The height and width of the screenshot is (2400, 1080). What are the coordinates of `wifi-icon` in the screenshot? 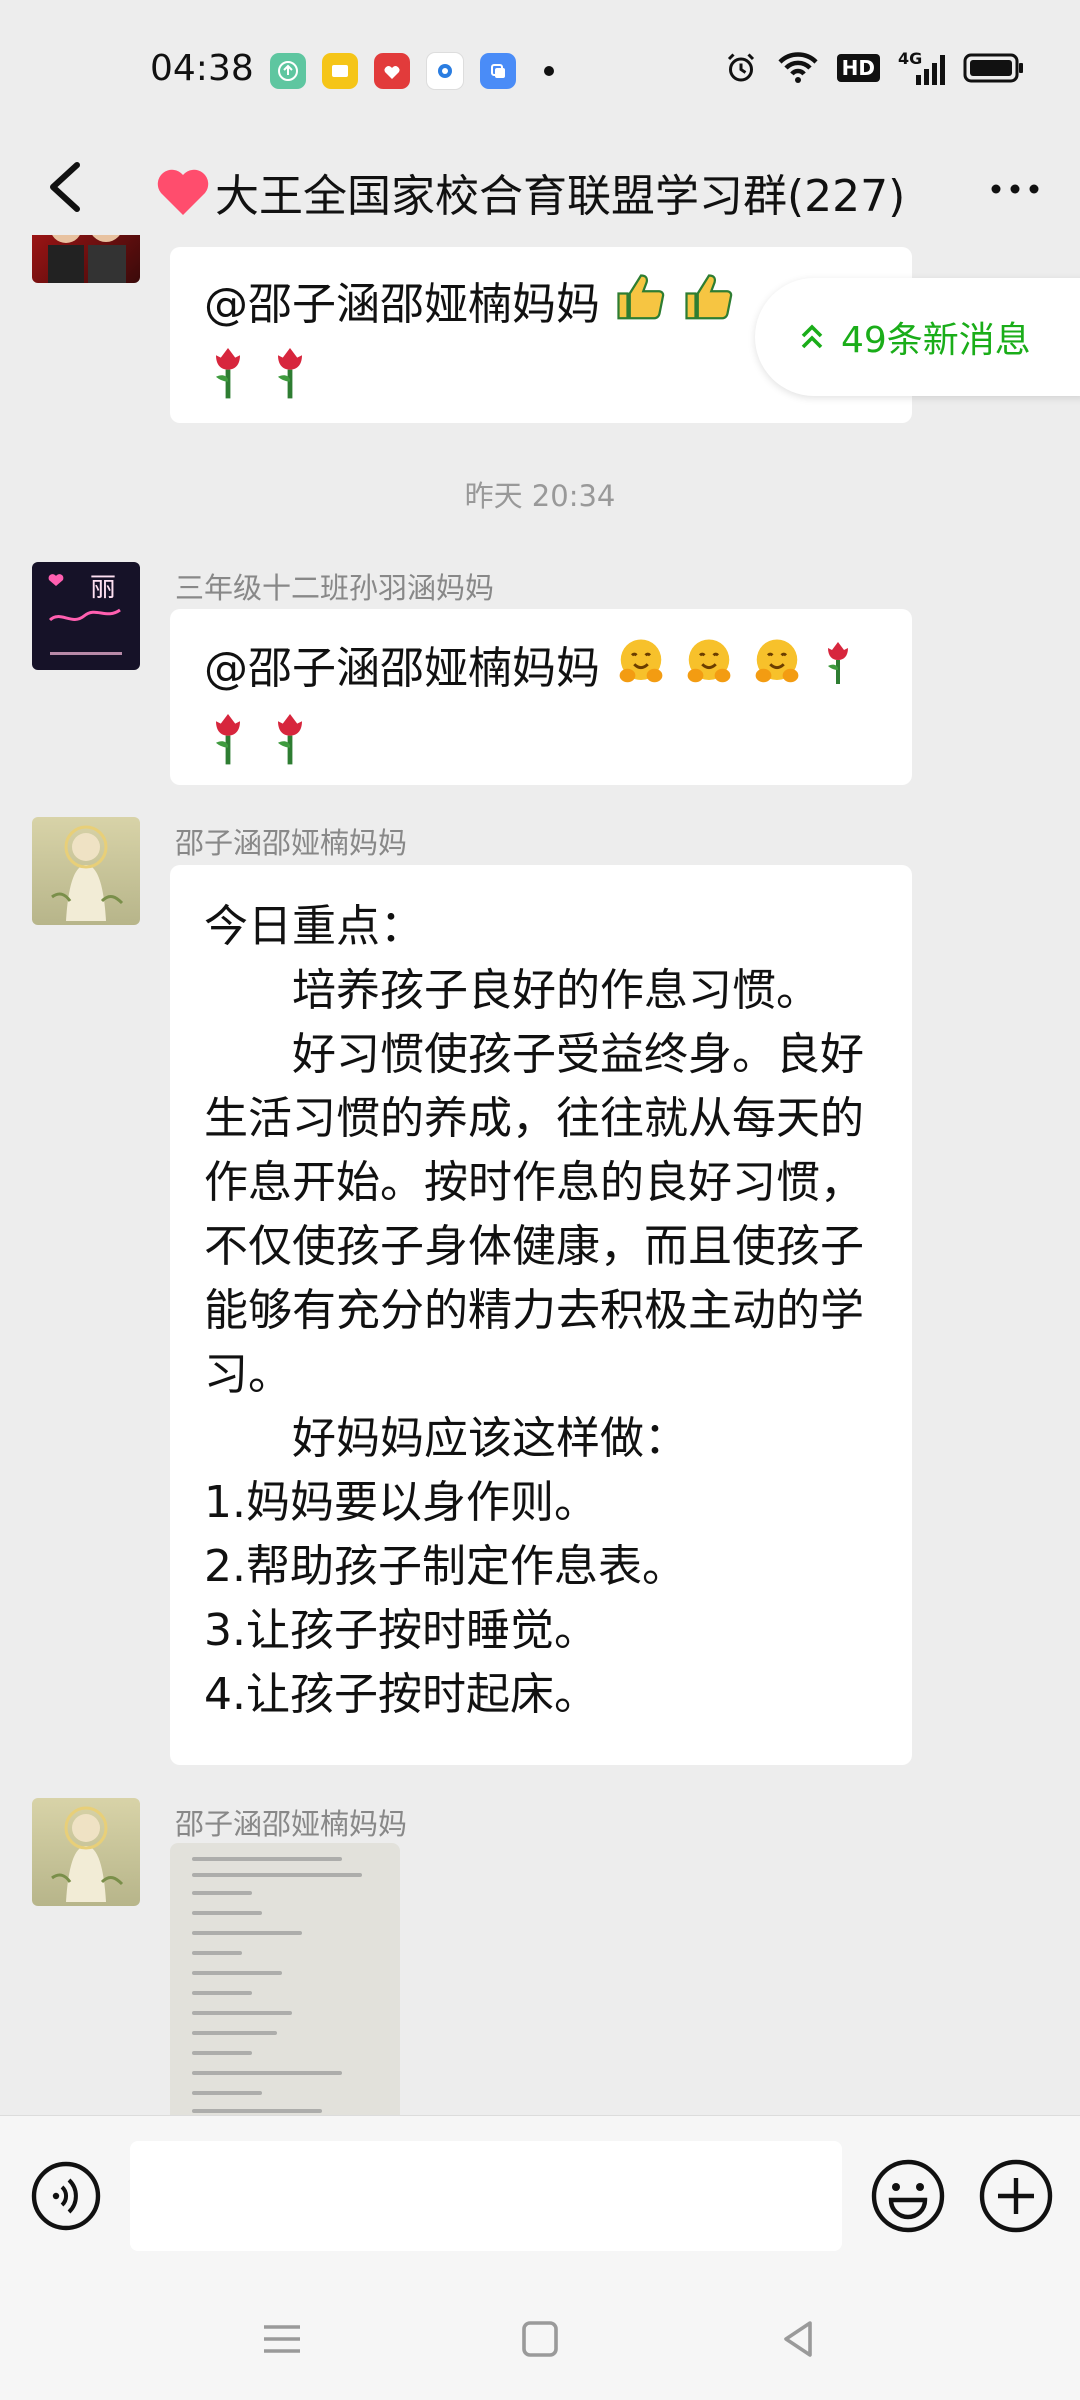 It's located at (798, 67).